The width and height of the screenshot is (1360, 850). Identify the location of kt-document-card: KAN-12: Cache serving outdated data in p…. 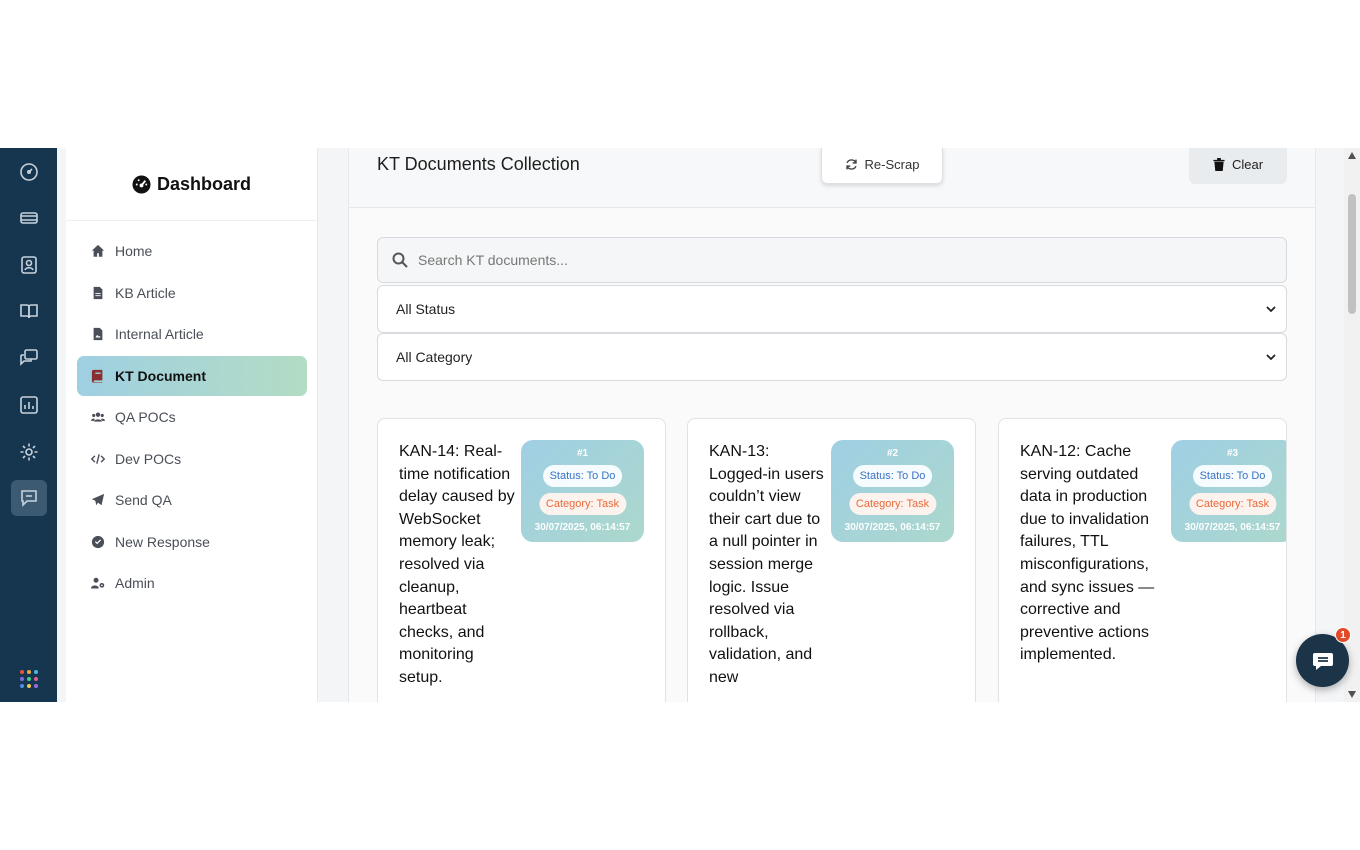
(1142, 560).